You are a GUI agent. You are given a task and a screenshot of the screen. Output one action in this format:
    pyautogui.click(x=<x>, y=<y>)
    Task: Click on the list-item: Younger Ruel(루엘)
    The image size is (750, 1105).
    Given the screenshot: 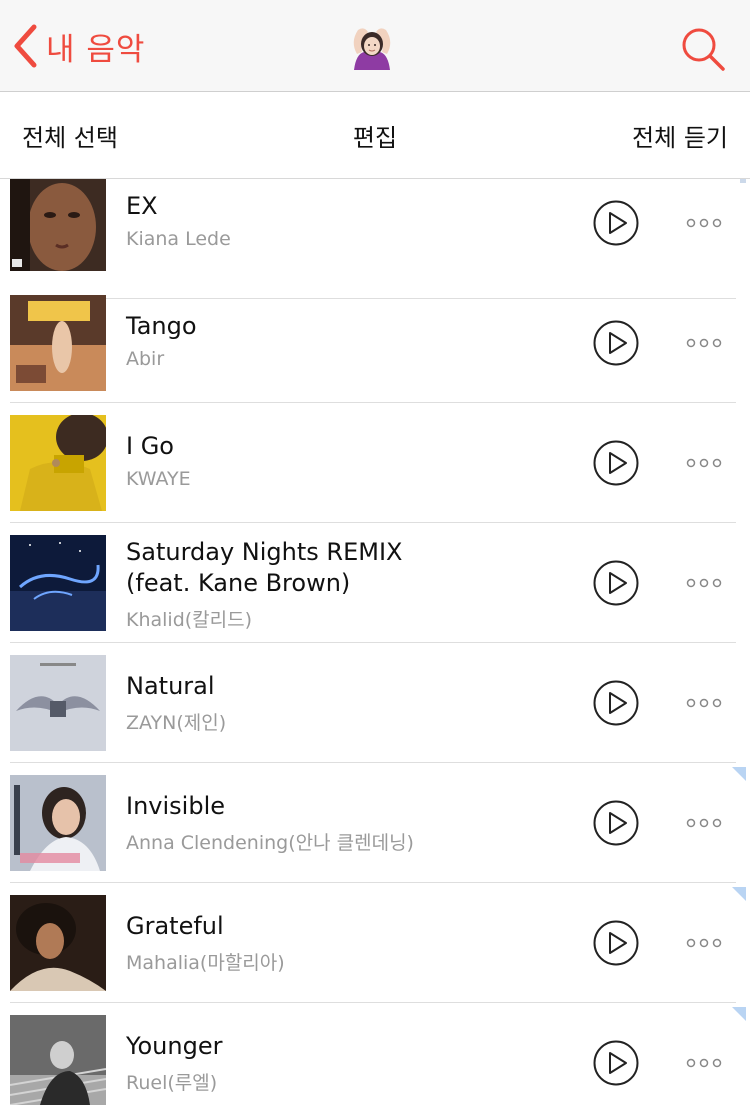 What is the action you would take?
    pyautogui.click(x=375, y=1054)
    